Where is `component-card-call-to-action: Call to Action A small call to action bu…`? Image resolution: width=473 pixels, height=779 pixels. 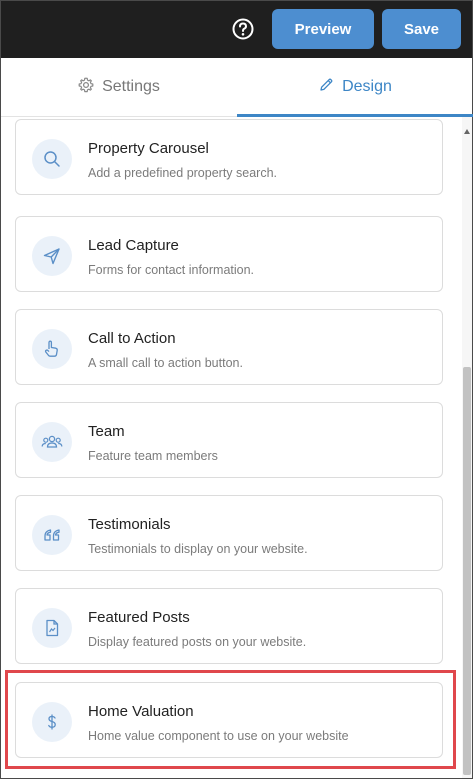 component-card-call-to-action: Call to Action A small call to action bu… is located at coordinates (229, 347).